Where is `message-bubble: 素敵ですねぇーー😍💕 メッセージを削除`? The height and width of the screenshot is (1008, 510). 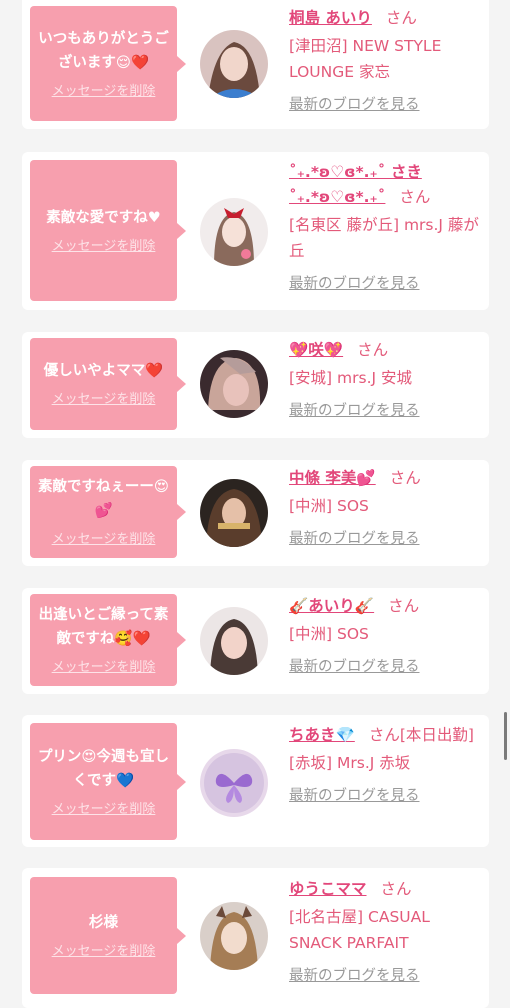 message-bubble: 素敵ですねぇーー😍💕 メッセージを削除 is located at coordinates (108, 512).